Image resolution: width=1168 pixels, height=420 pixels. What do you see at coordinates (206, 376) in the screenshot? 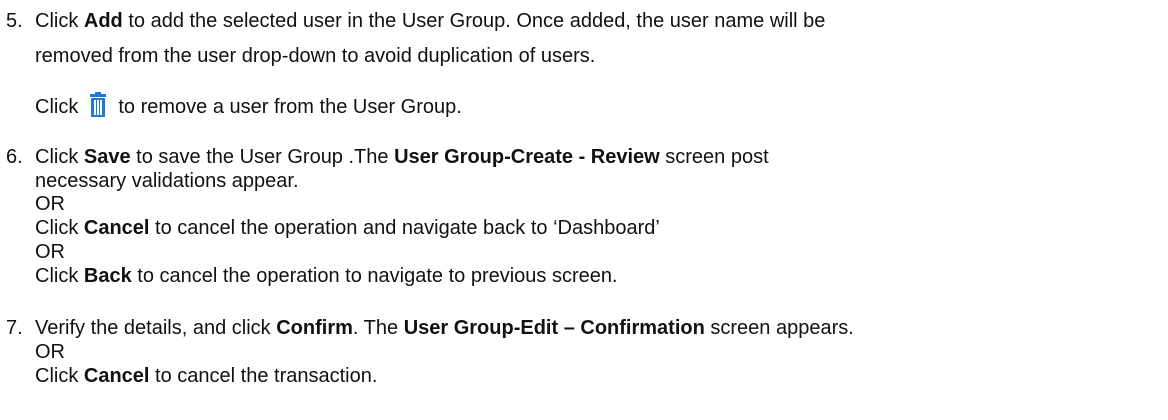
I see `step-7-line-3: Click Cancel to cancel the transaction.` at bounding box center [206, 376].